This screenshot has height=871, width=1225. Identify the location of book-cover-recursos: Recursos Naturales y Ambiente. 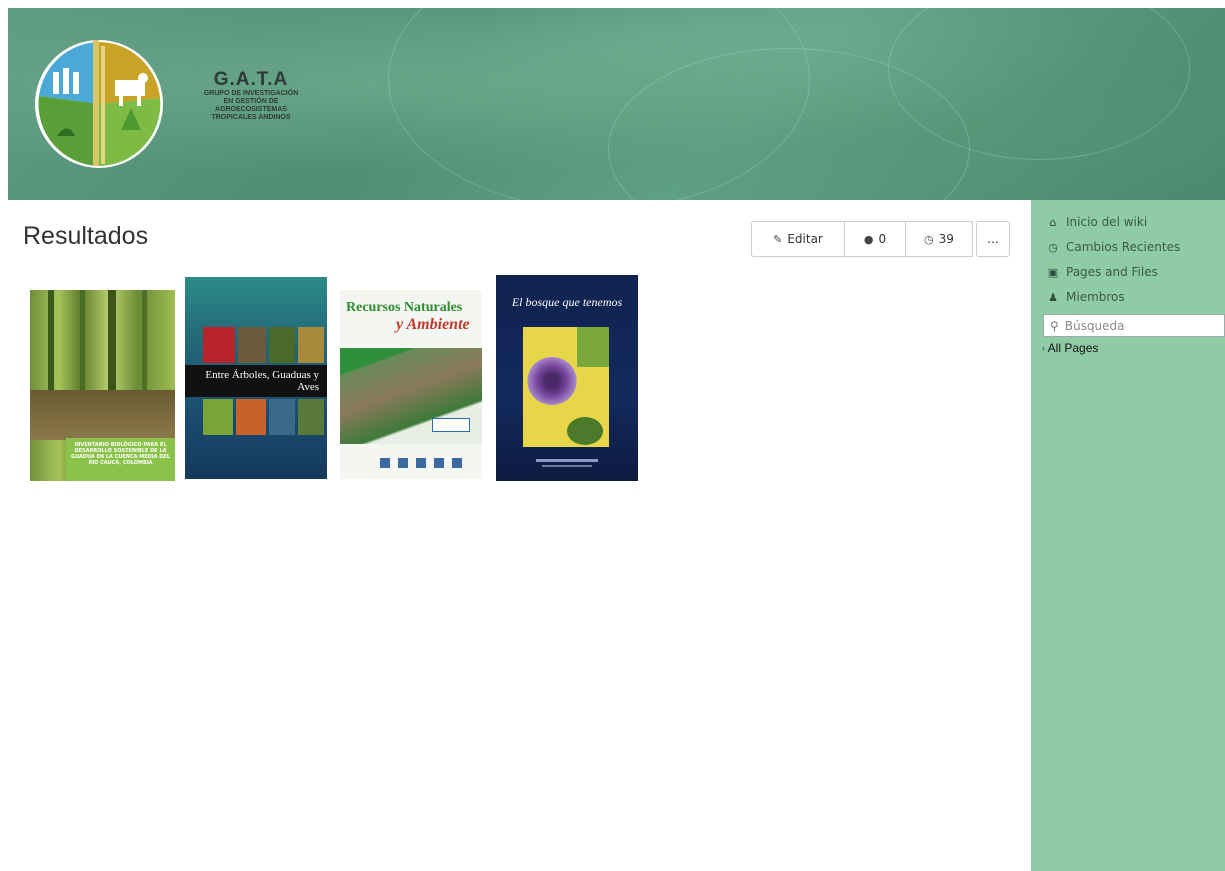
(411, 384).